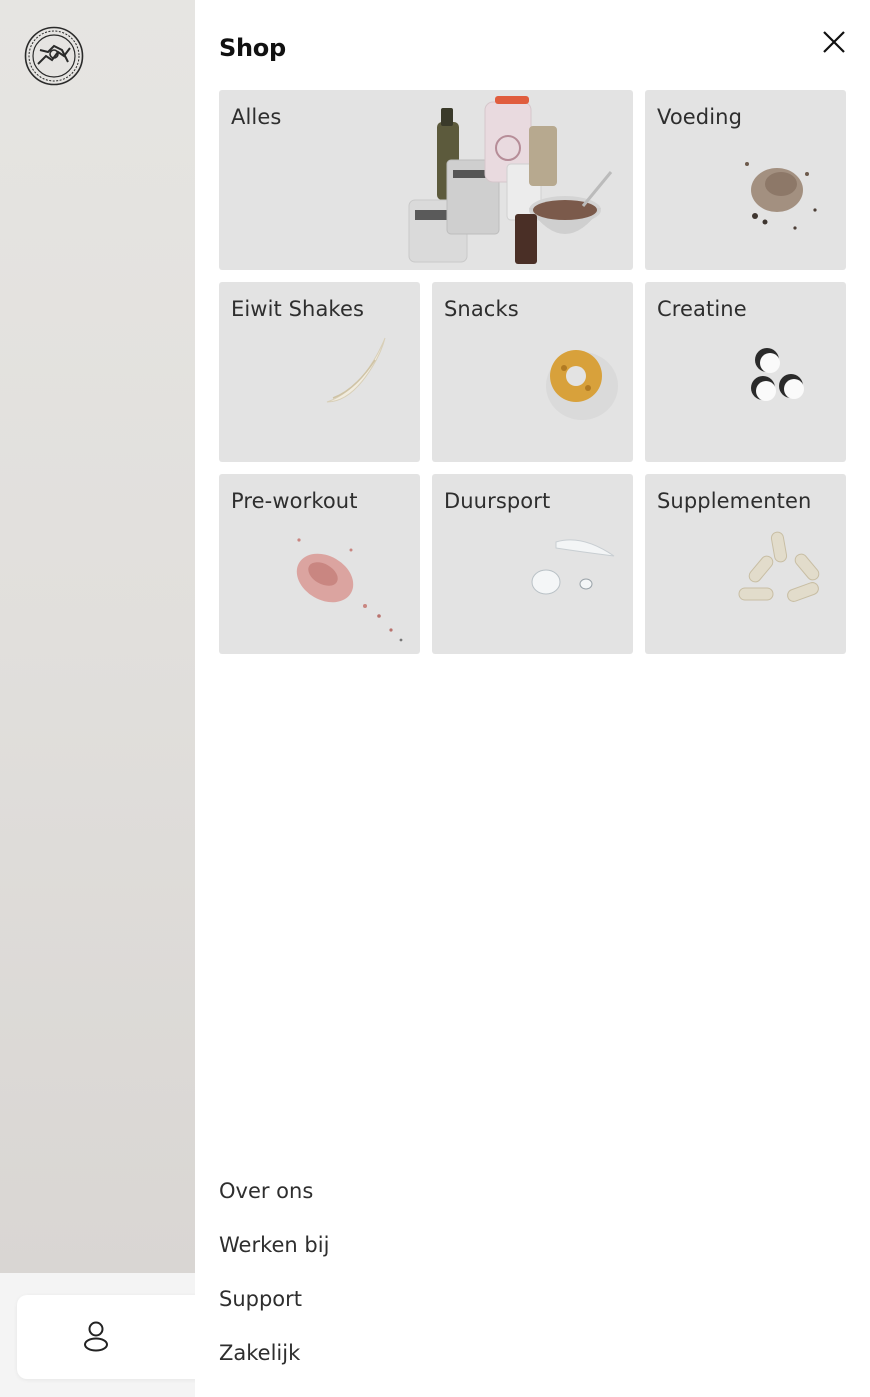 The height and width of the screenshot is (1397, 870). I want to click on category-tile-alles: Alles, so click(426, 180).